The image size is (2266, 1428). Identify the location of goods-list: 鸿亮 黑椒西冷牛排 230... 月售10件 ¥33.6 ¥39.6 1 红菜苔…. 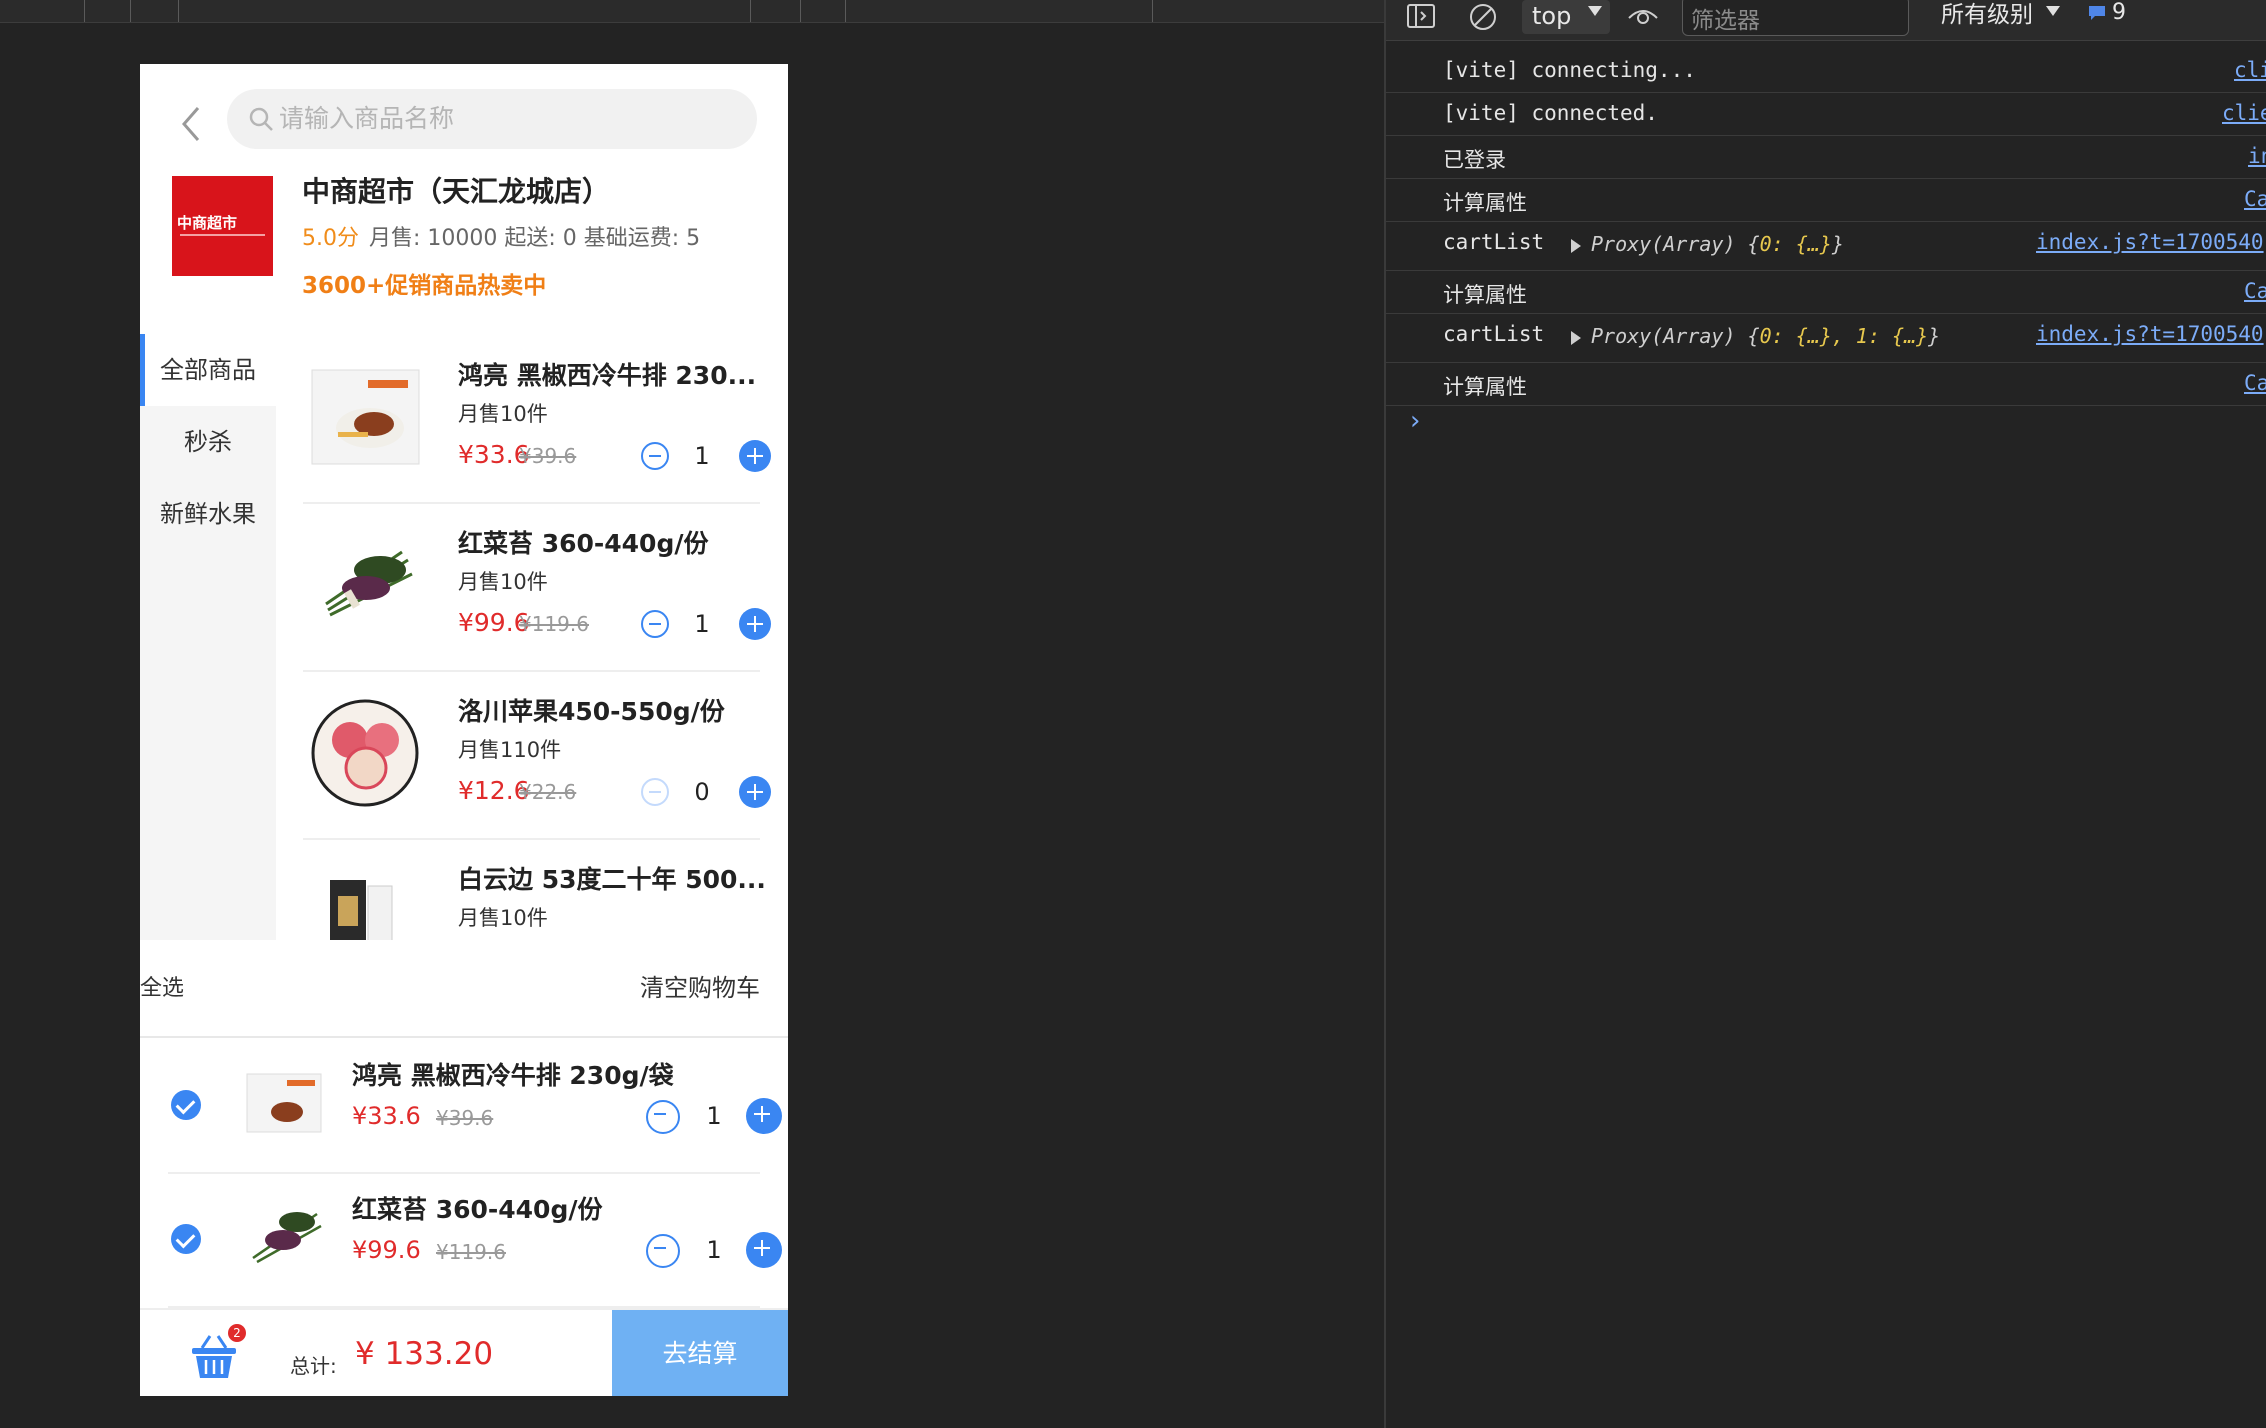
(545, 637).